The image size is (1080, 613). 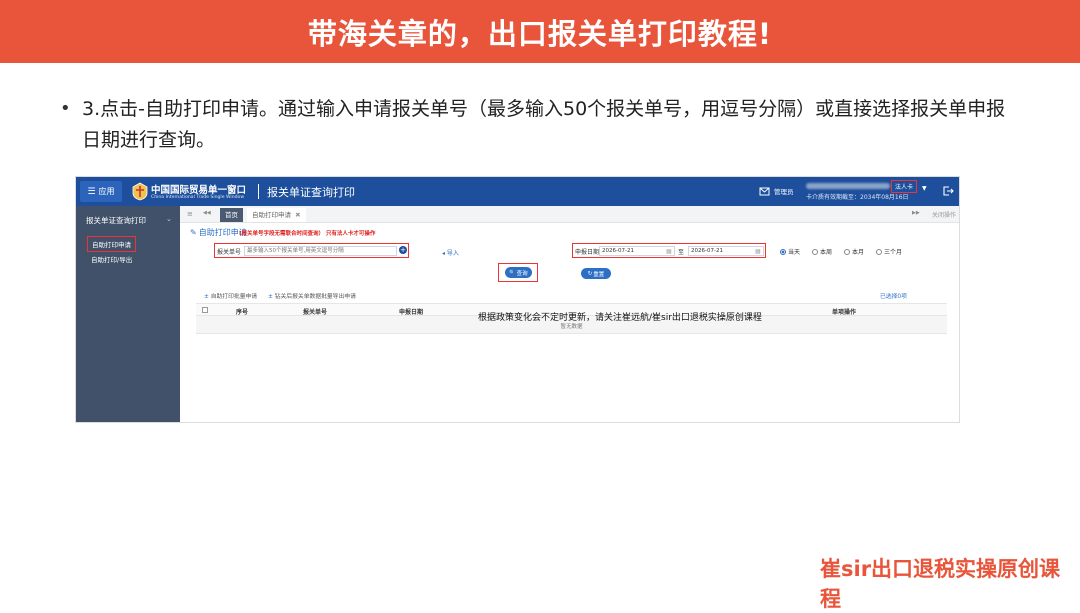 What do you see at coordinates (311, 192) in the screenshot?
I see `module-title: 报关单证查询打印` at bounding box center [311, 192].